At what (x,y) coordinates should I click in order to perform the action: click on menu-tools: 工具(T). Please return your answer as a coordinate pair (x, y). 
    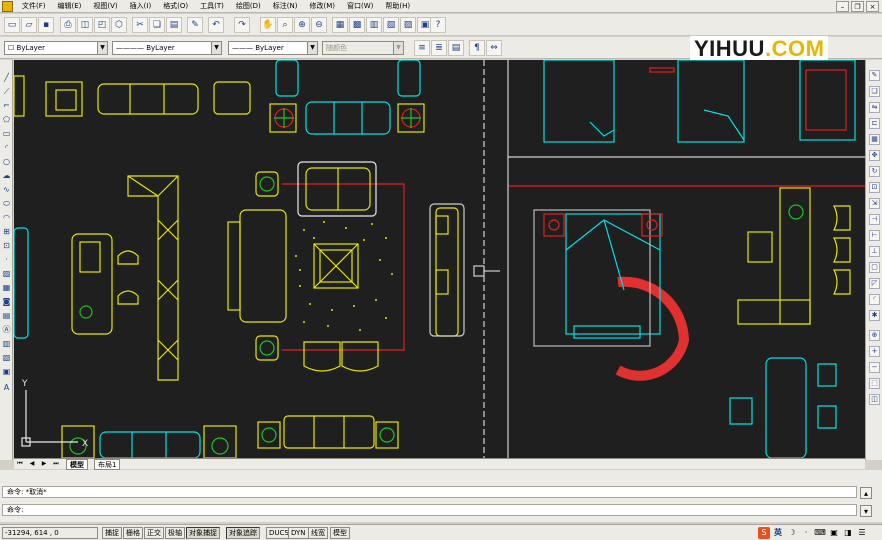
    Looking at the image, I should click on (212, 6).